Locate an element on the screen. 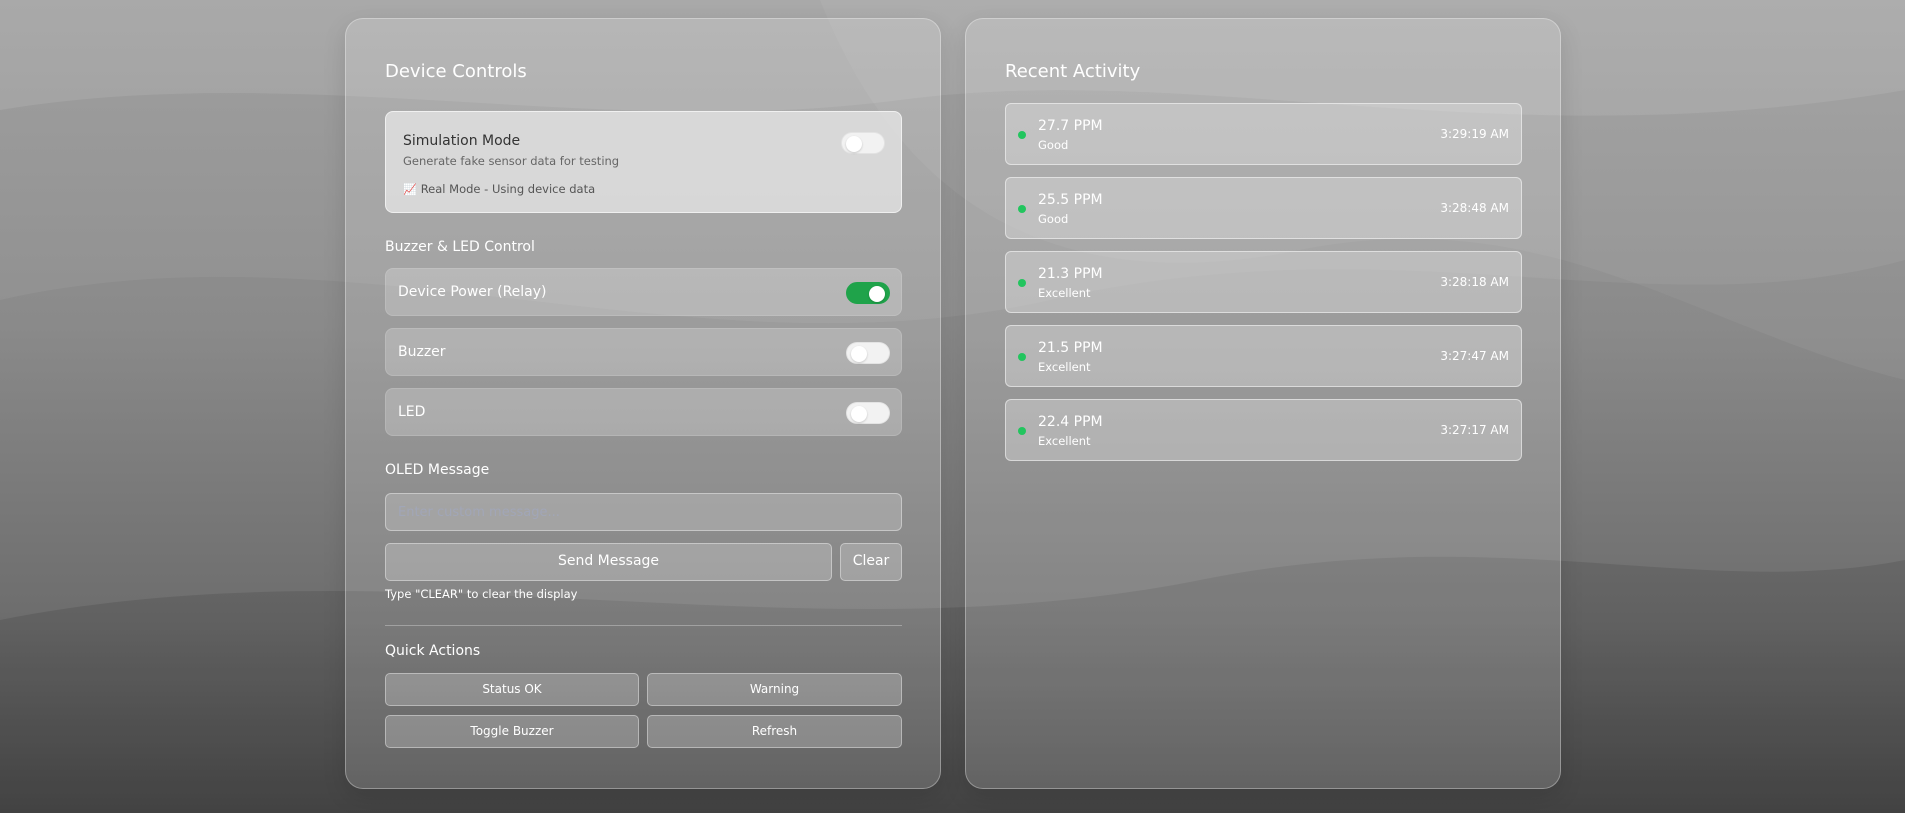 The height and width of the screenshot is (813, 1905). recent-activity-title: Recent Activity is located at coordinates (1073, 71).